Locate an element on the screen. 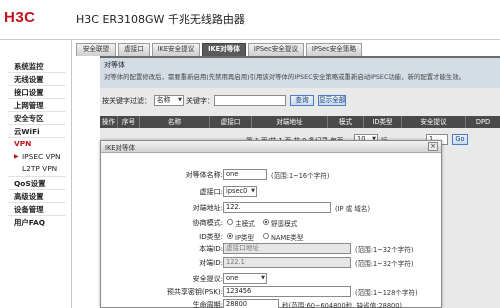 Image resolution: width=500 pixels, height=308 pixels. sidebar-item-security: 安全专区 is located at coordinates (29, 118).